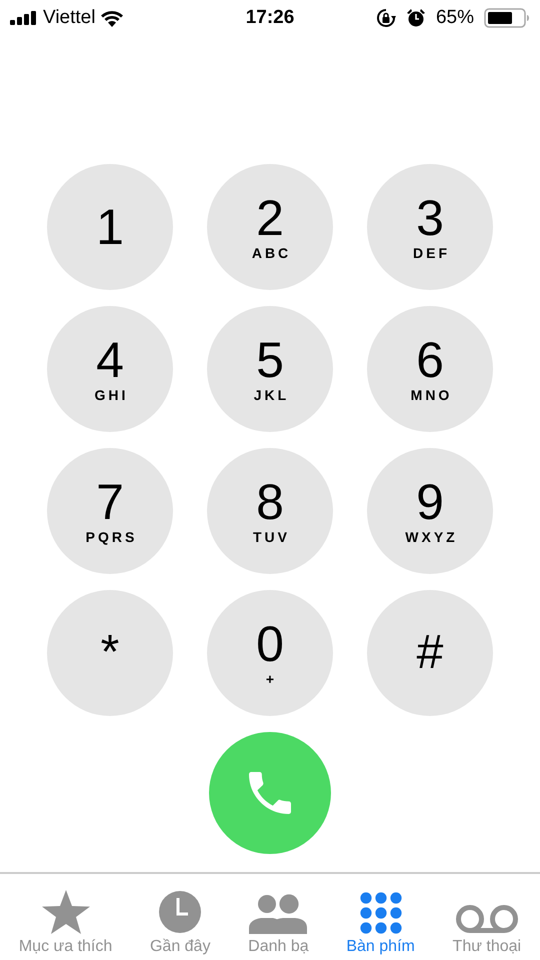 This screenshot has width=540, height=960. What do you see at coordinates (416, 18) in the screenshot?
I see `alarm-icon` at bounding box center [416, 18].